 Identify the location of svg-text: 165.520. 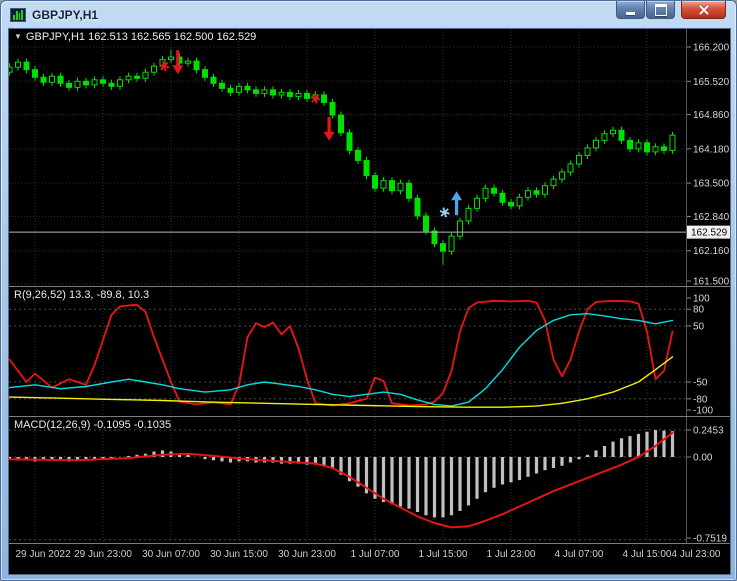
(711, 82).